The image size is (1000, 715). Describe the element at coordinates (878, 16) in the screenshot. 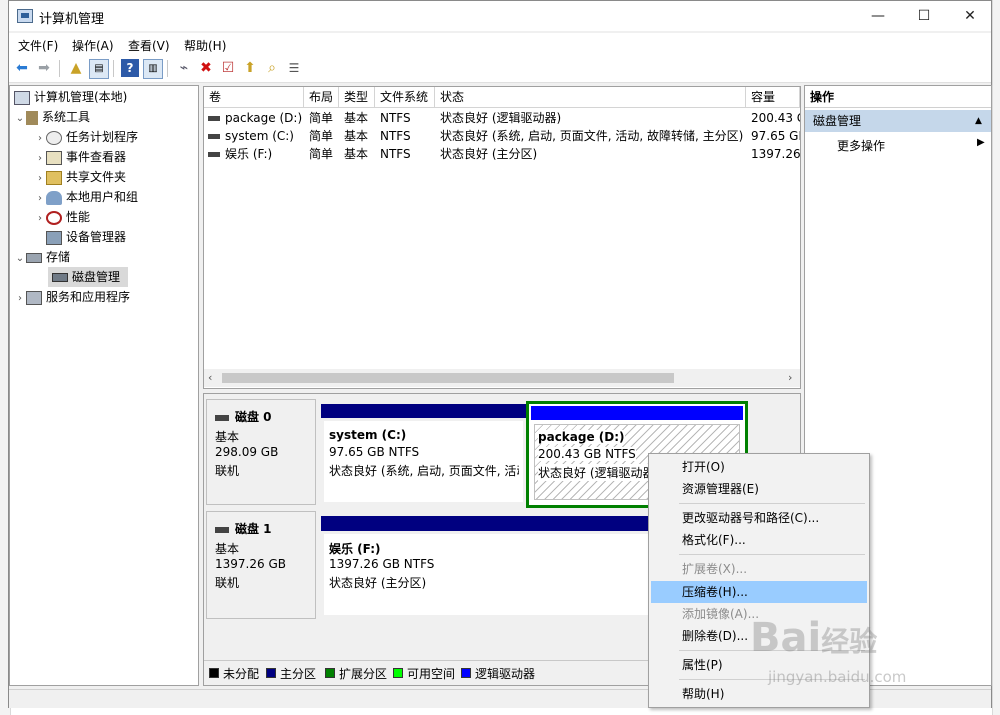

I see `minimize-button: —` at that location.